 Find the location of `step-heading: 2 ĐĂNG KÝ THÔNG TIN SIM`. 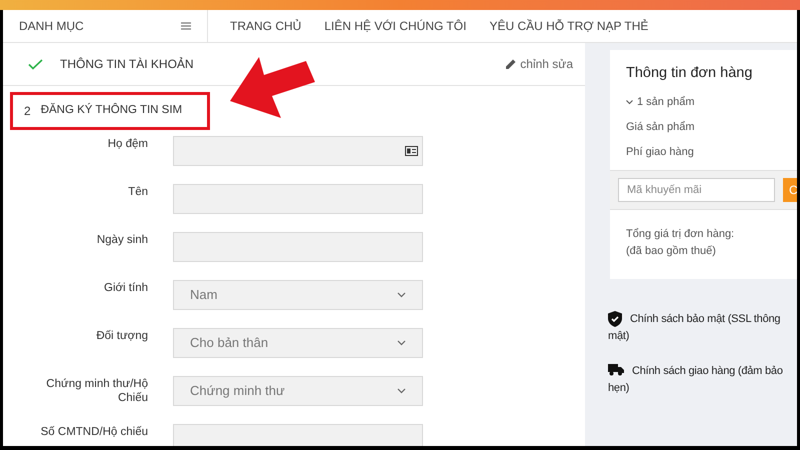

step-heading: 2 ĐĂNG KÝ THÔNG TIN SIM is located at coordinates (110, 111).